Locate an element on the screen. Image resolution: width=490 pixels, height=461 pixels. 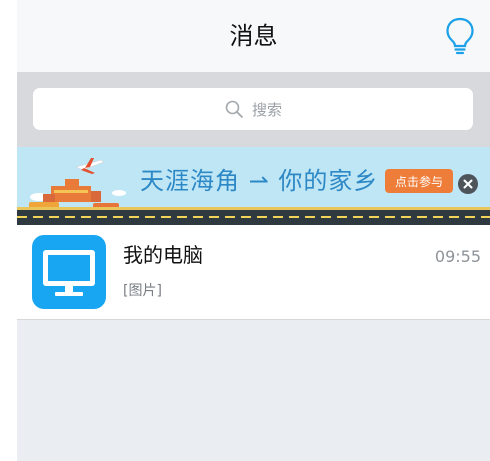
computer-monitor-icon is located at coordinates (69, 273).